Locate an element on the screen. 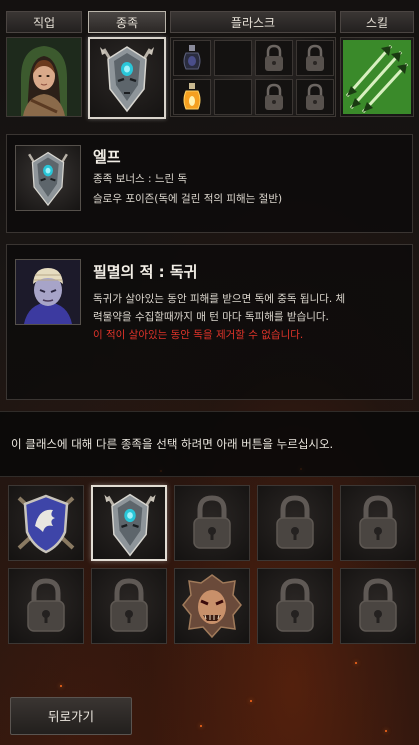 The width and height of the screenshot is (419, 745). race-portrait-tile is located at coordinates (127, 78).